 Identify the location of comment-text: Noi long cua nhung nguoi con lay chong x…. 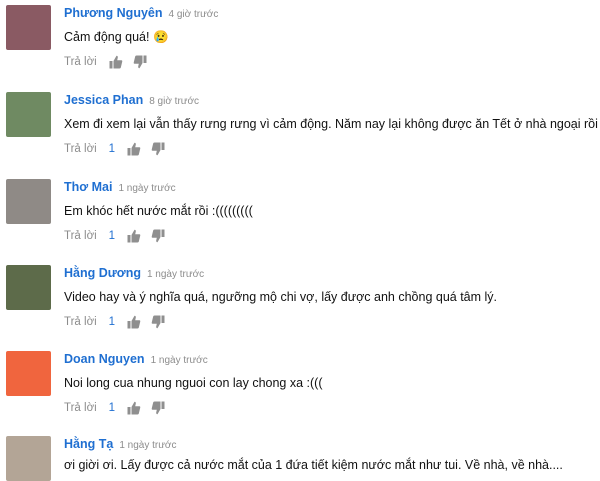
(193, 383).